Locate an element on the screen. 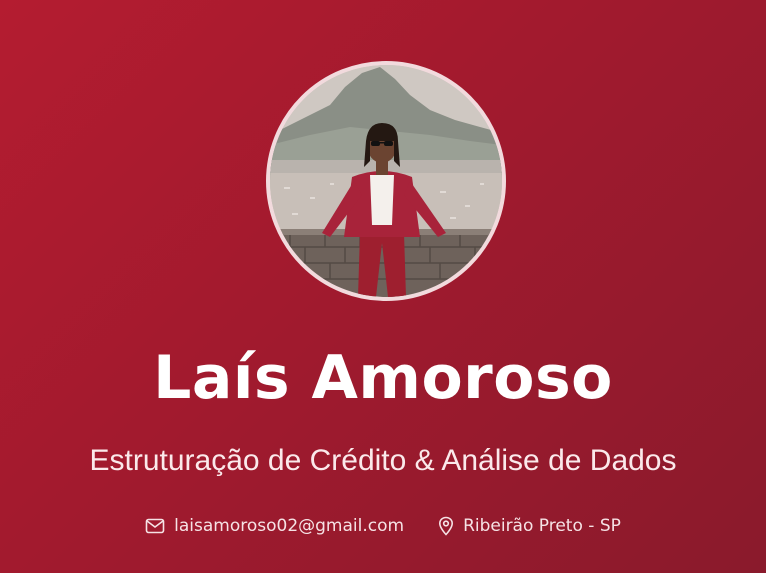 This screenshot has width=766, height=573. email-contact: laisamoroso02@gmail.com is located at coordinates (274, 526).